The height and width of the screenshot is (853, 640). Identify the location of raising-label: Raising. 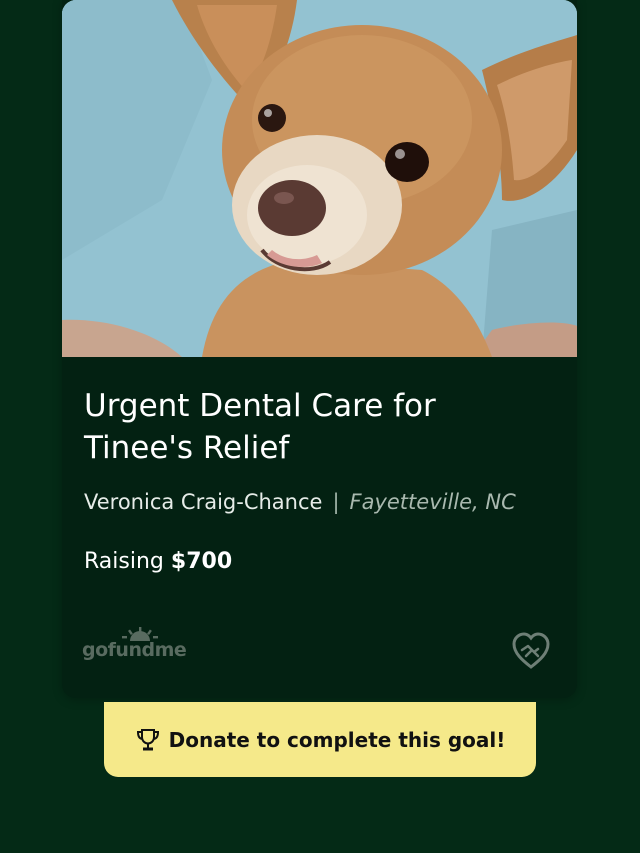
(124, 561).